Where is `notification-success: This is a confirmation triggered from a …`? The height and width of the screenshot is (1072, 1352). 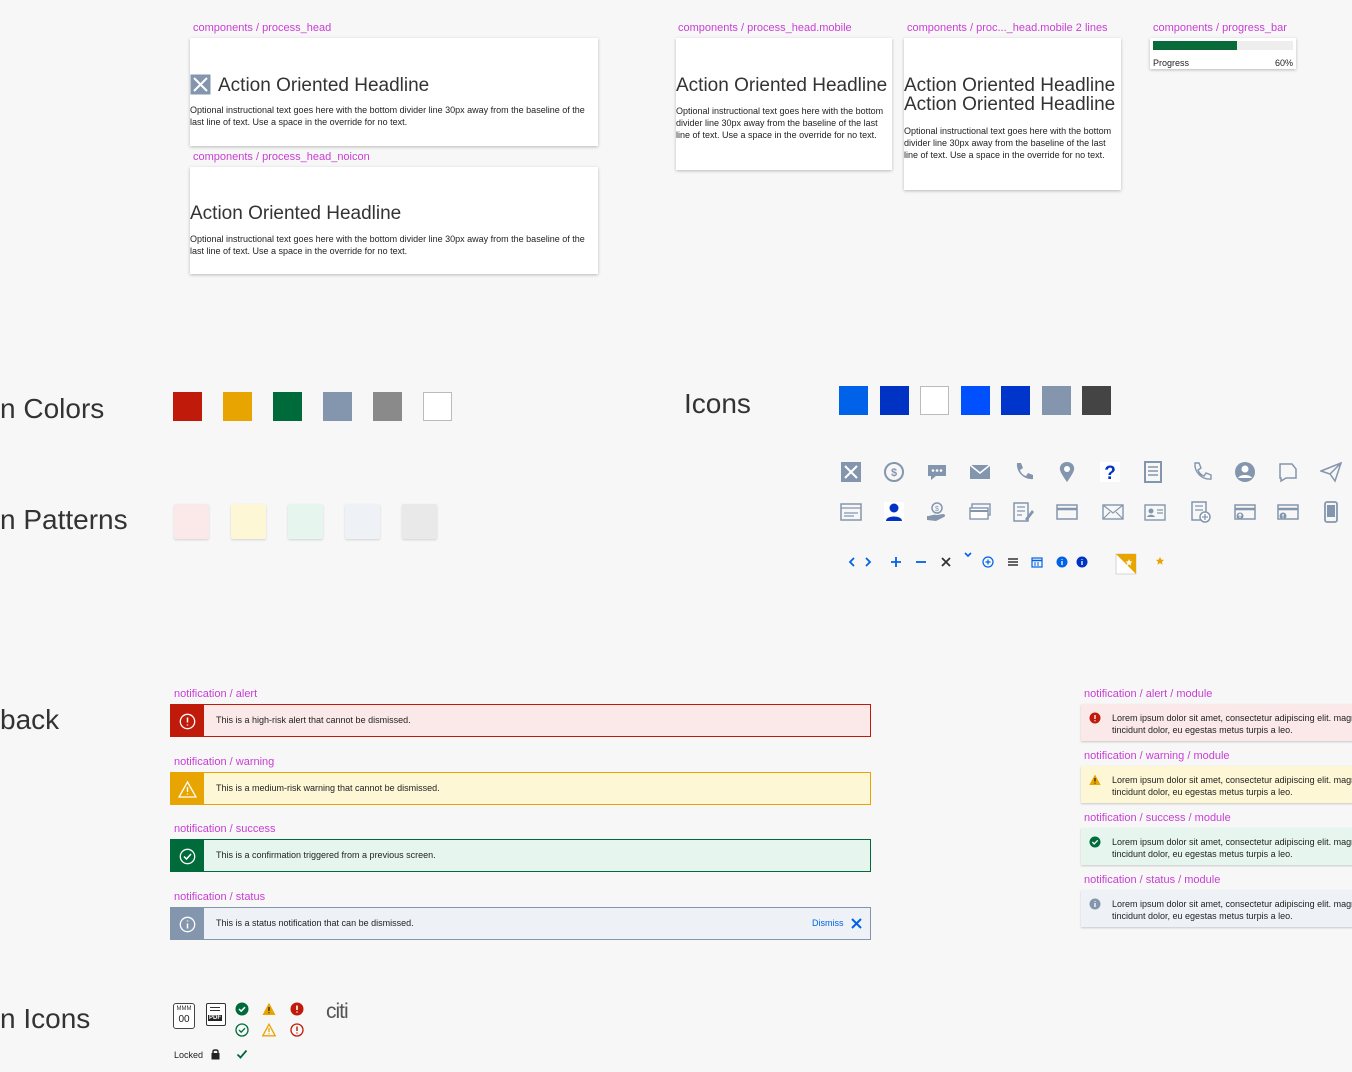
notification-success: This is a confirmation triggered from a … is located at coordinates (520, 855).